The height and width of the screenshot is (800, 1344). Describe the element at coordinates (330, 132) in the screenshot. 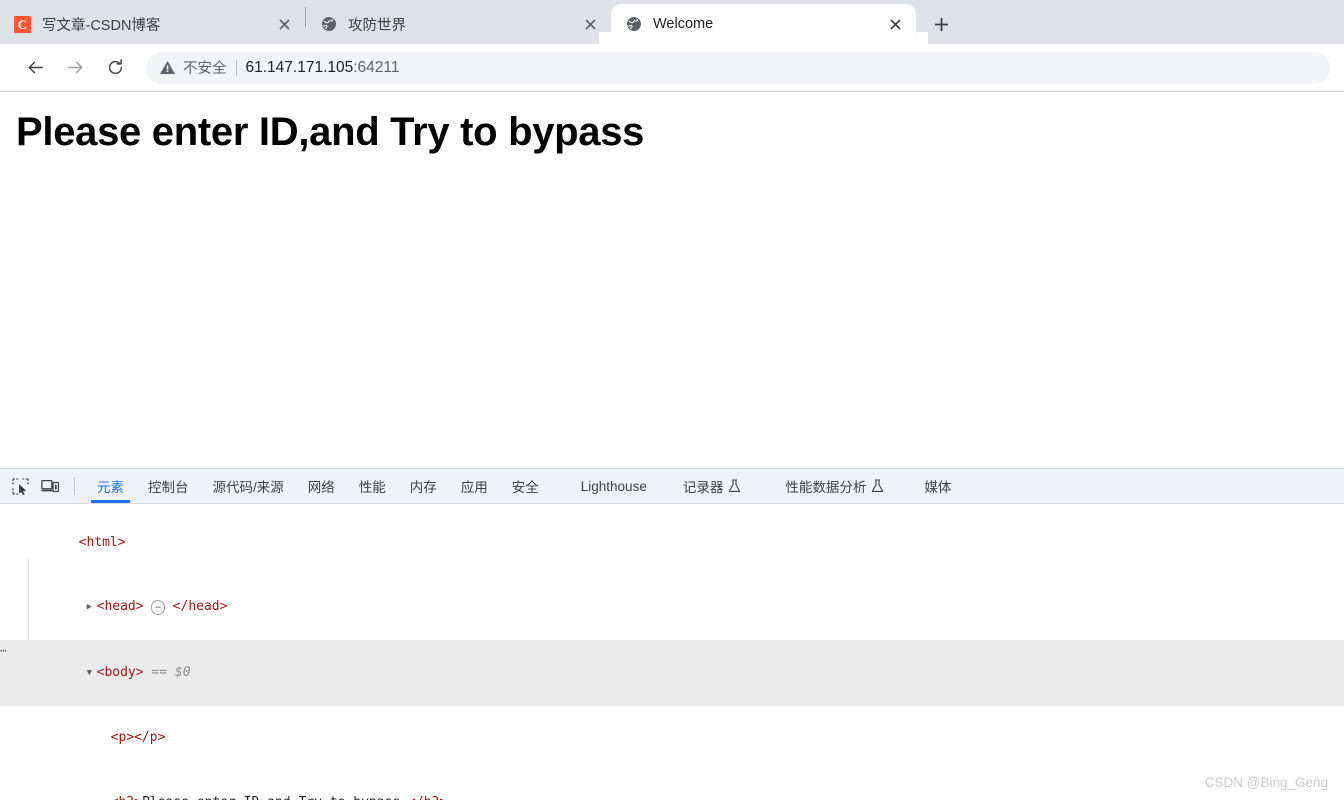

I see `page-heading: Please enter ID,and Try to bypass` at that location.